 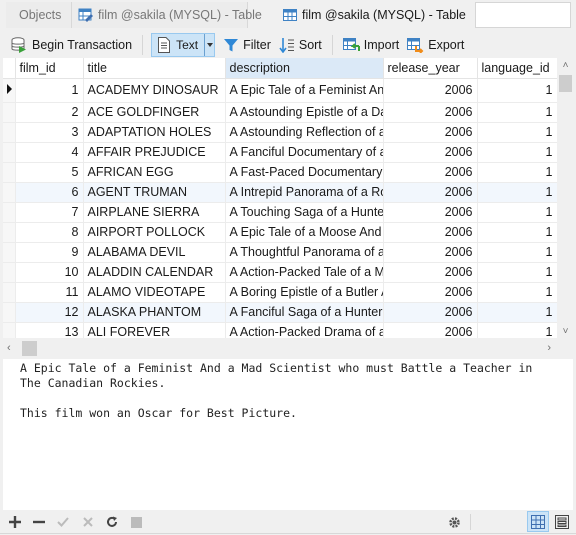 What do you see at coordinates (280, 348) in the screenshot?
I see `horizontal-scrollbar: ‹ ›` at bounding box center [280, 348].